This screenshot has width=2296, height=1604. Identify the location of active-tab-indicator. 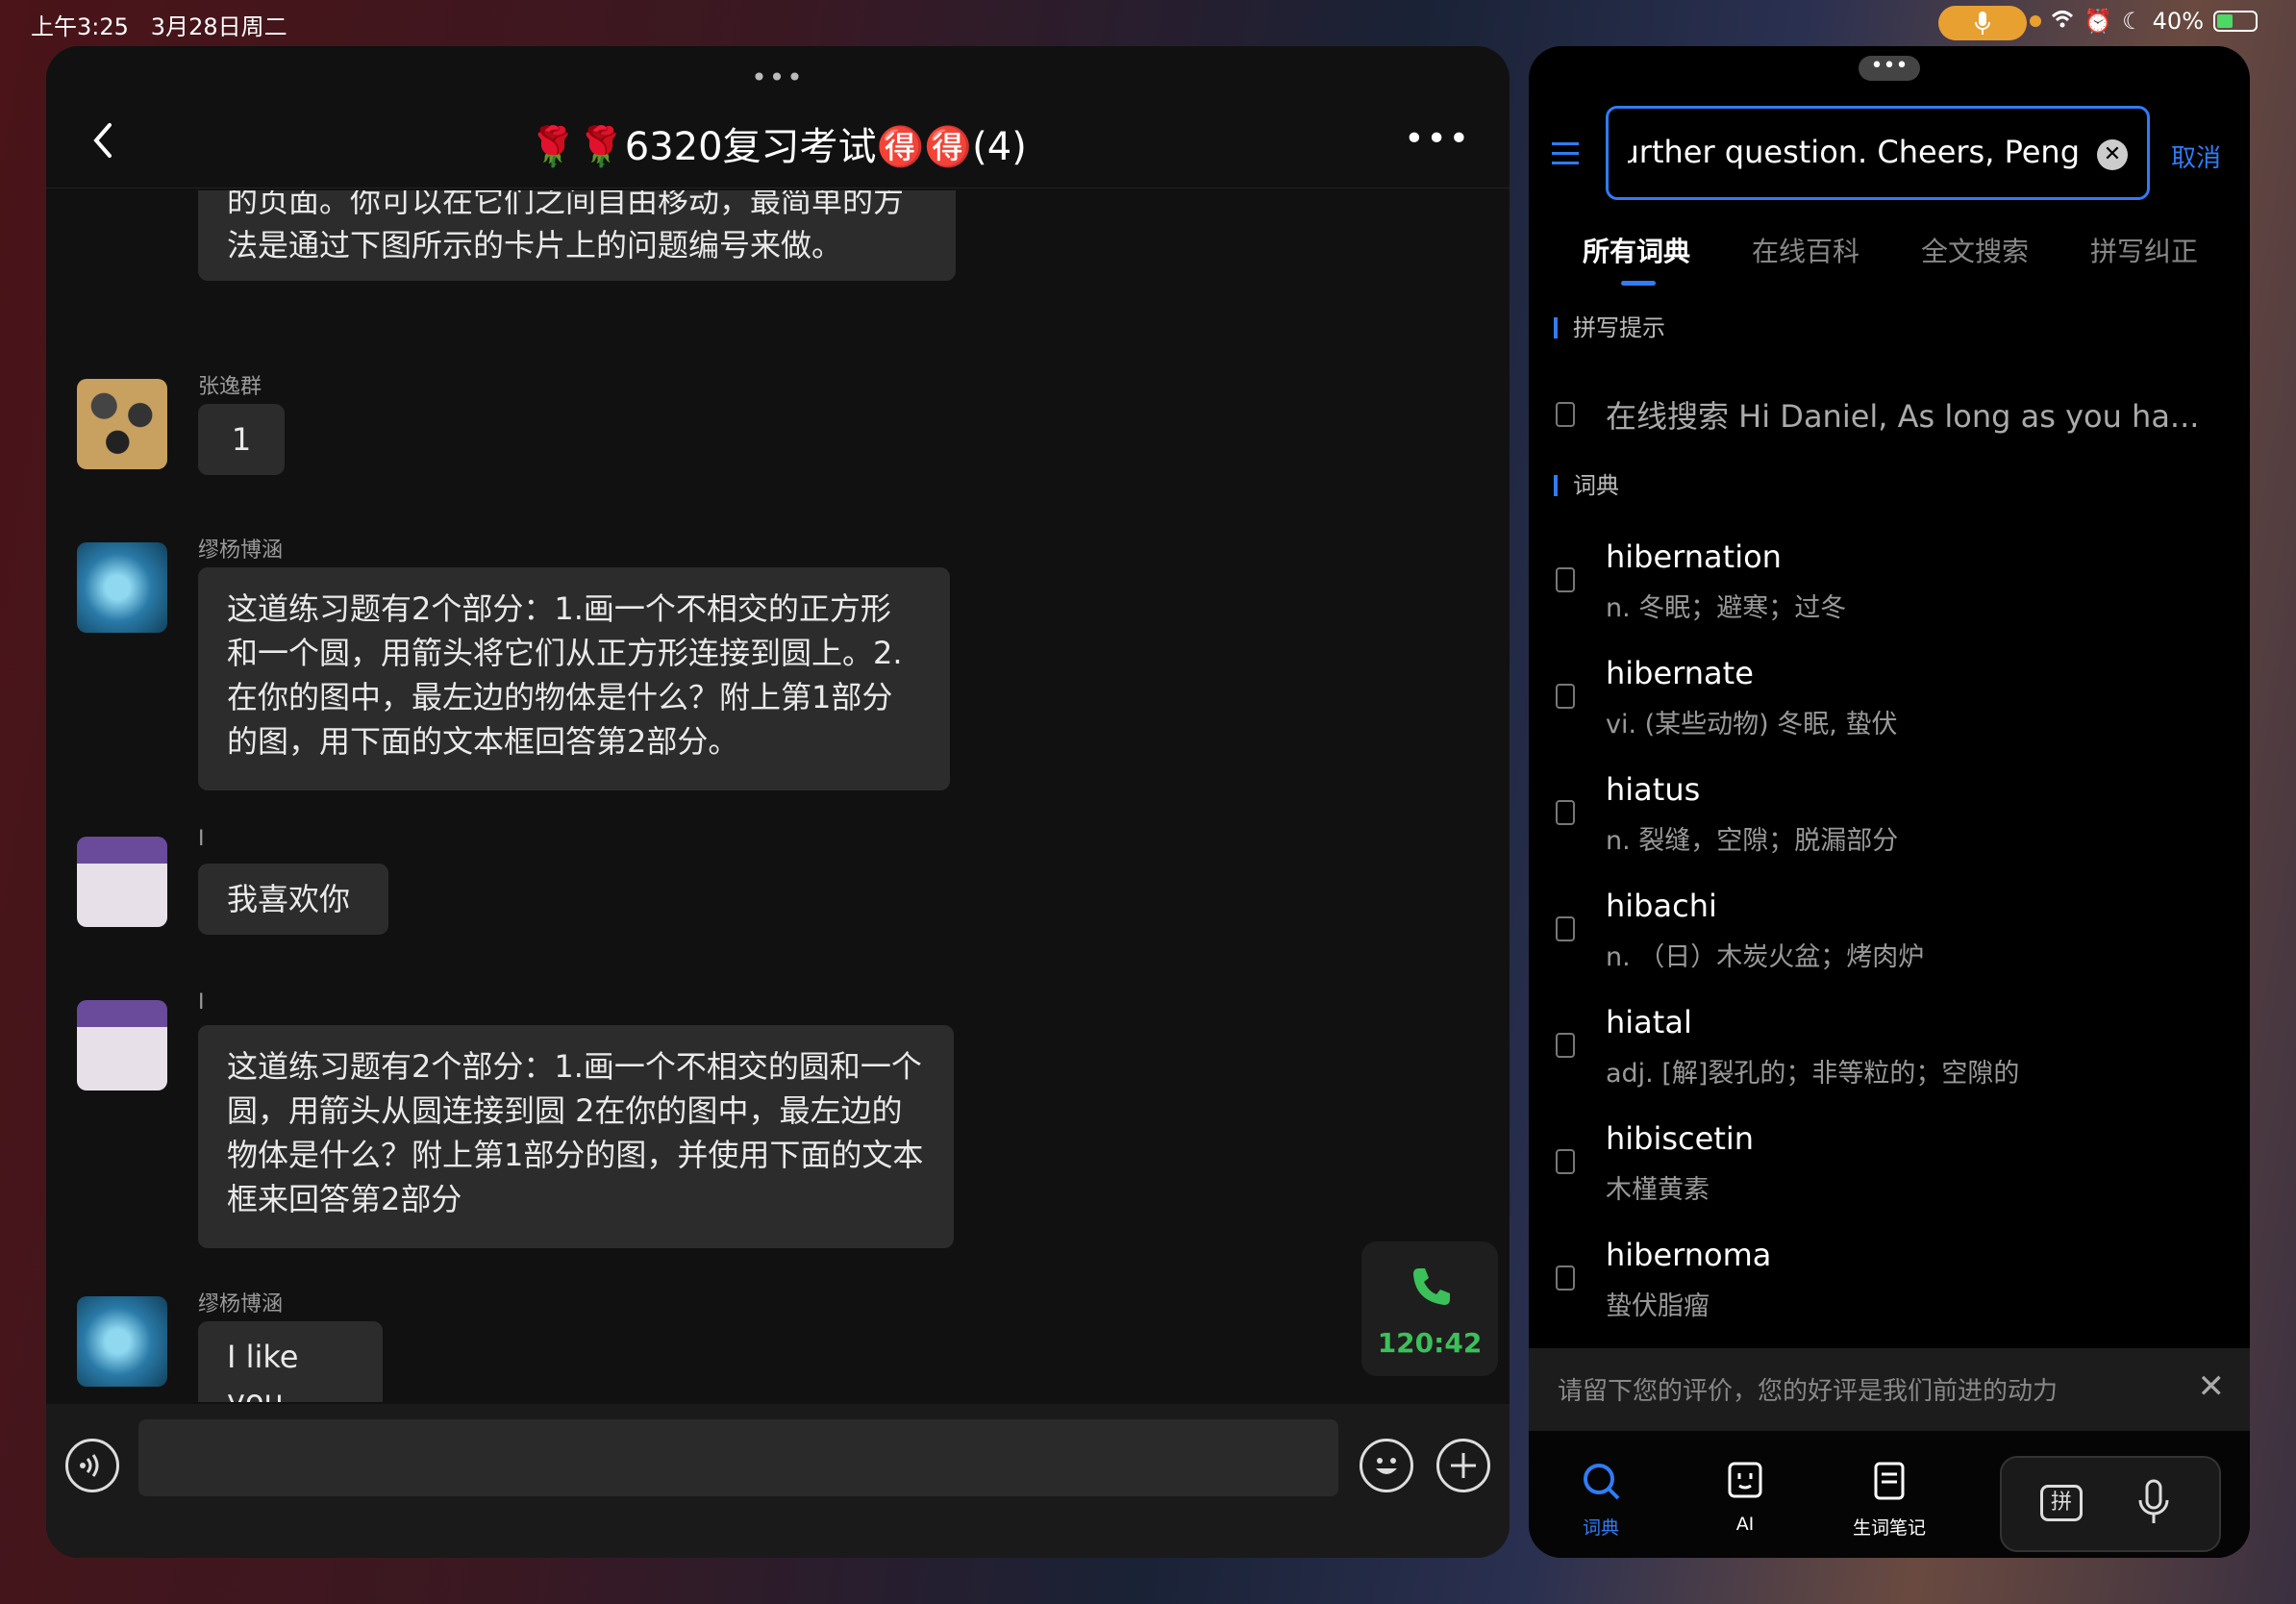
(1638, 283).